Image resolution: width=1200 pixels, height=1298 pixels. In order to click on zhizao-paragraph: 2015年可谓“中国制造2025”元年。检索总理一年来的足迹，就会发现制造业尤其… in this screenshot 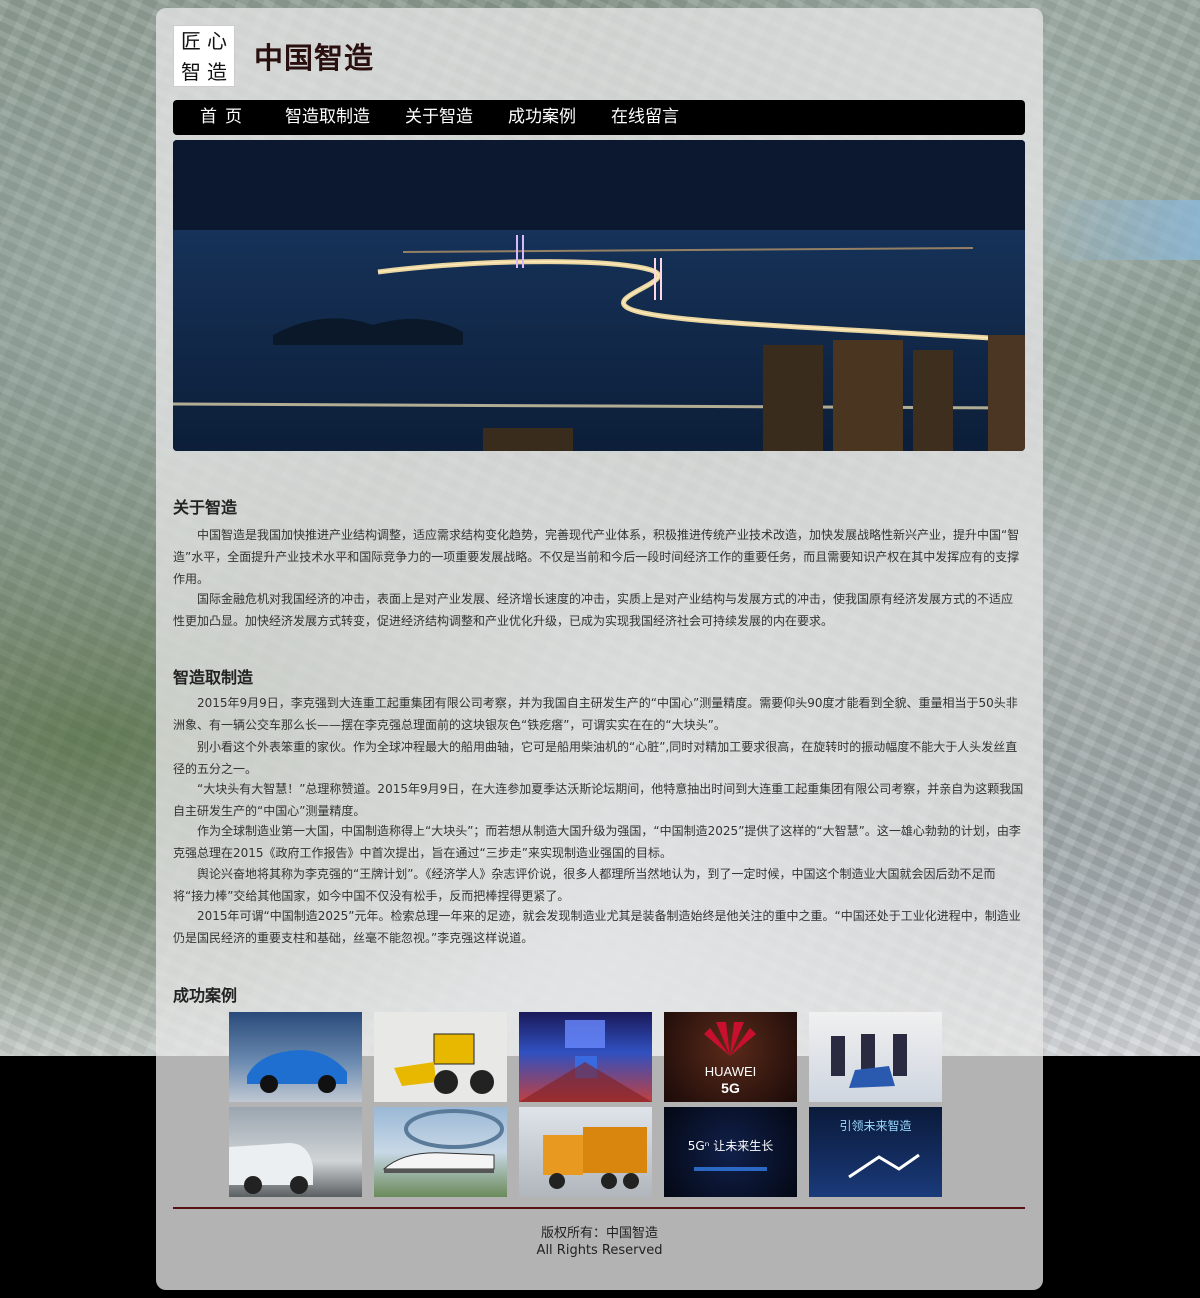, I will do `click(597, 927)`.